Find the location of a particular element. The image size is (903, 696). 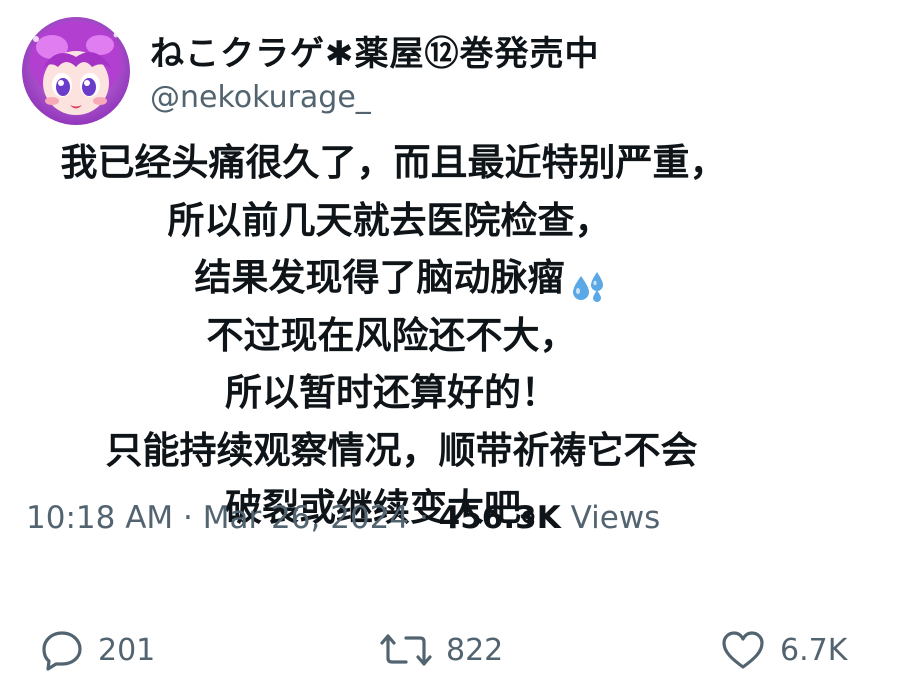

tweet-line: 所以暂时还算好的！ is located at coordinates (391, 392).